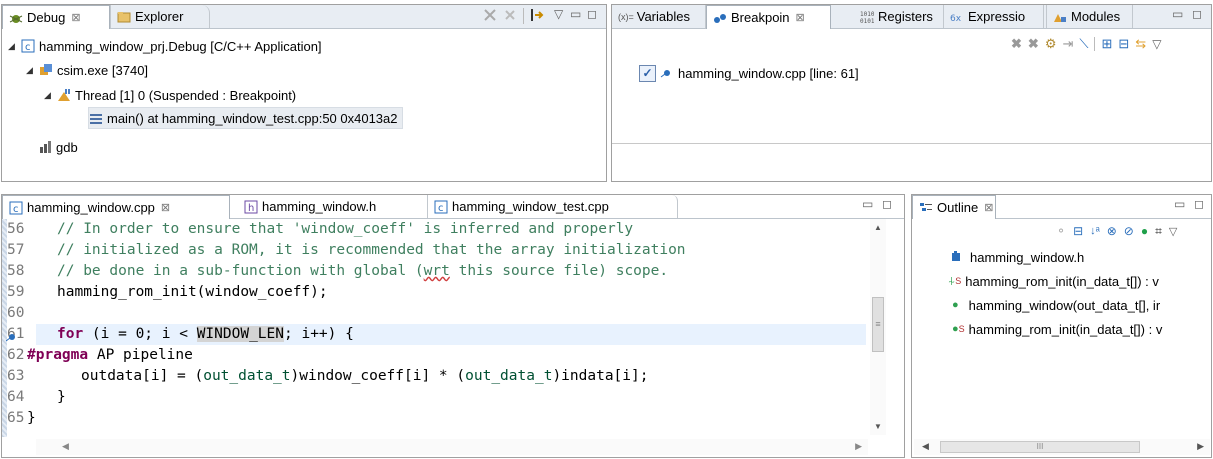  Describe the element at coordinates (452, 447) in the screenshot. I see `editor-horizontal-scrollbar: ◀ ▶` at that location.